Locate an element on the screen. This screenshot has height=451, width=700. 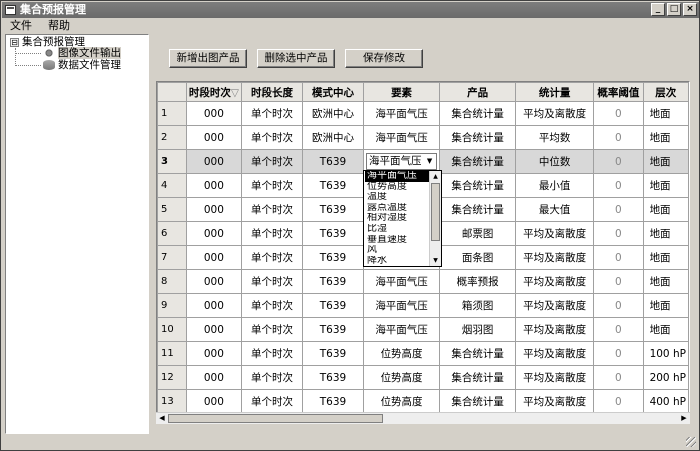
add-product-button: 新增出图产品 is located at coordinates (208, 58).